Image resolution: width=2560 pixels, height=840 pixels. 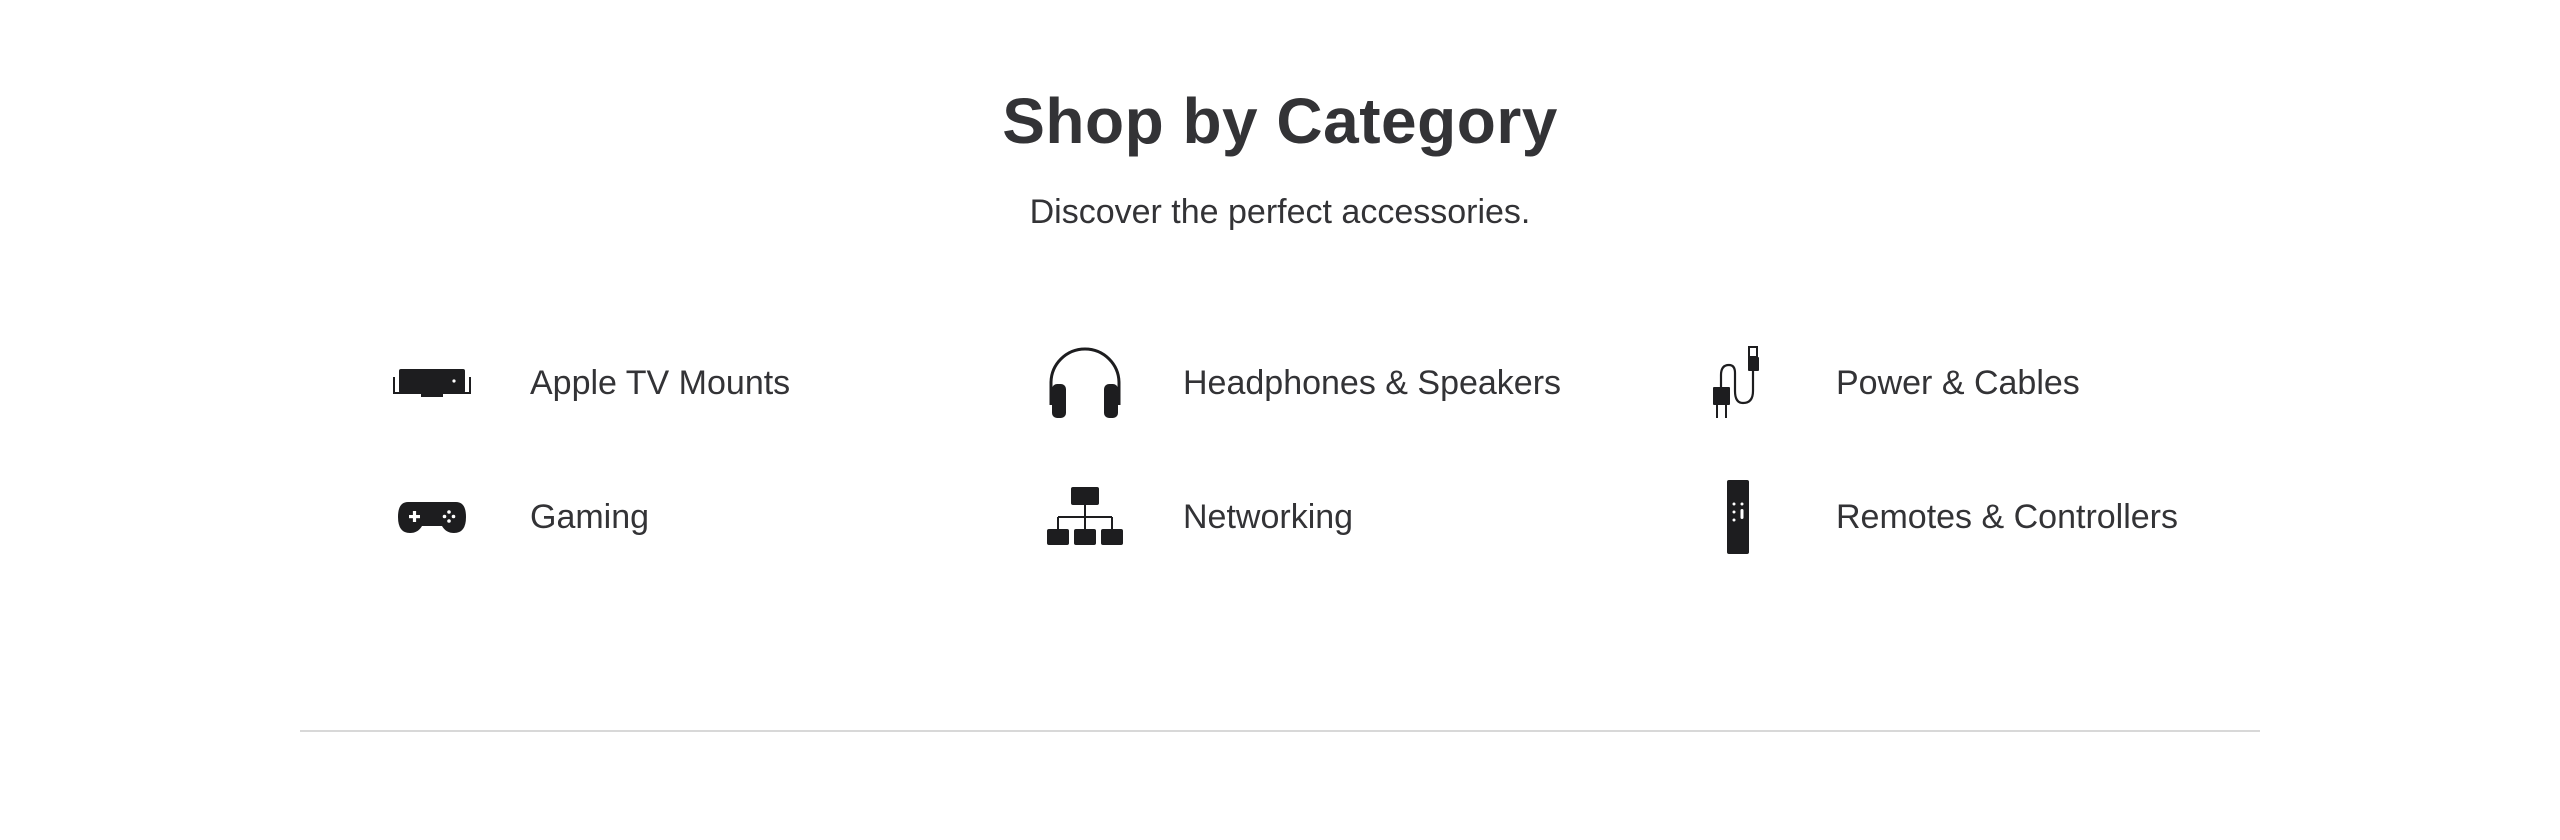 I want to click on category-label: Power & Cables, so click(x=1958, y=383).